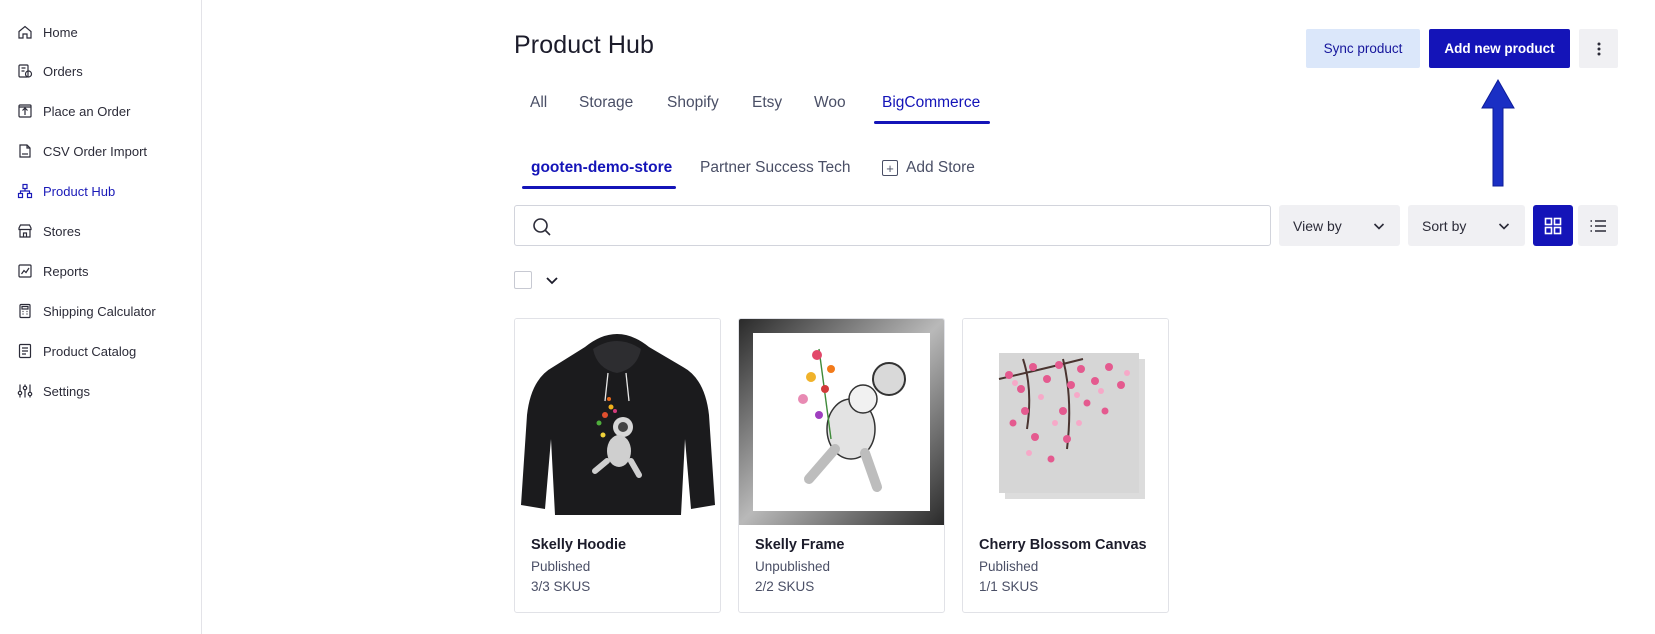  Describe the element at coordinates (584, 45) in the screenshot. I see `page-title: Product Hub` at that location.